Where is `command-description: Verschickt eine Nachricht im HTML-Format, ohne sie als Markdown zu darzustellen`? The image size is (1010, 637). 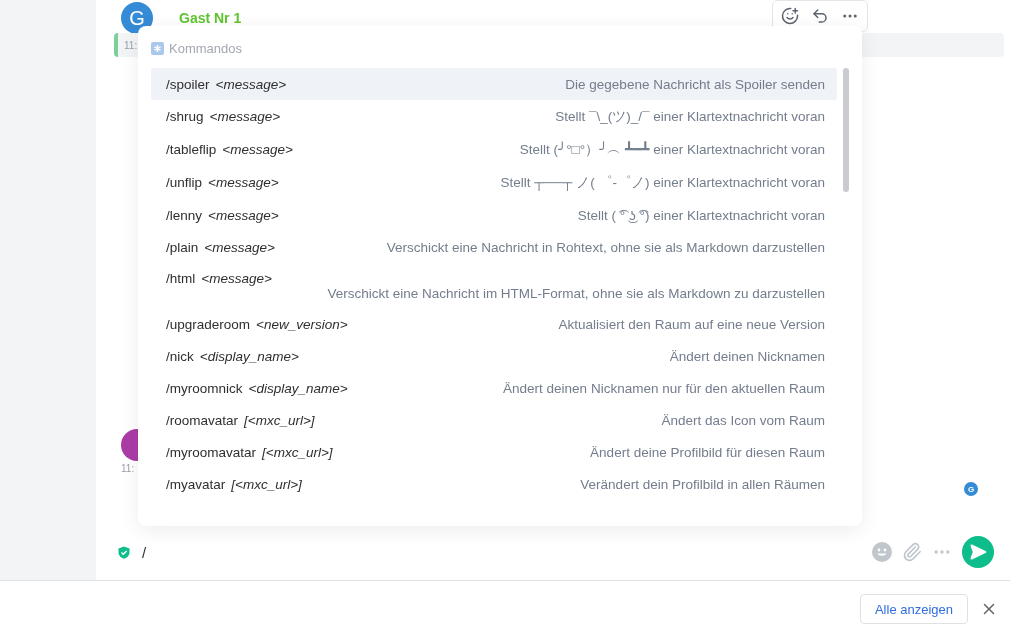 command-description: Verschickt eine Nachricht im HTML-Format, ohne sie als Markdown zu darzustellen is located at coordinates (576, 293).